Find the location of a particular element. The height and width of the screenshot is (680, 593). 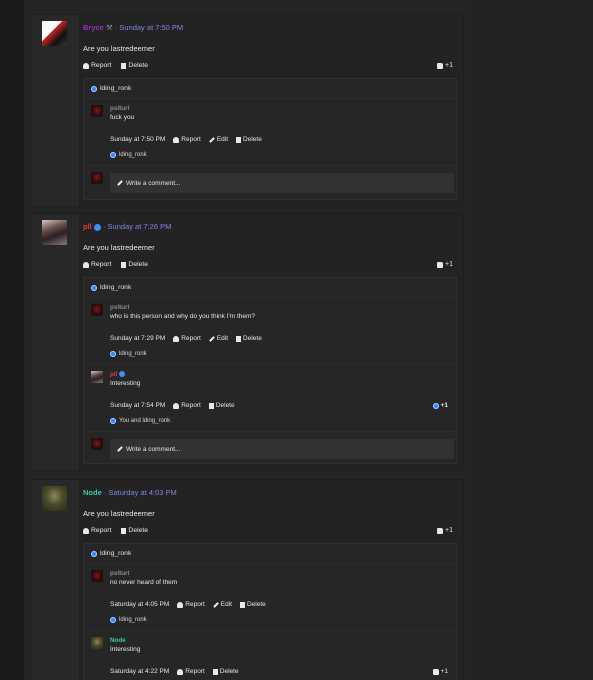

comment-author: pll is located at coordinates (118, 374).